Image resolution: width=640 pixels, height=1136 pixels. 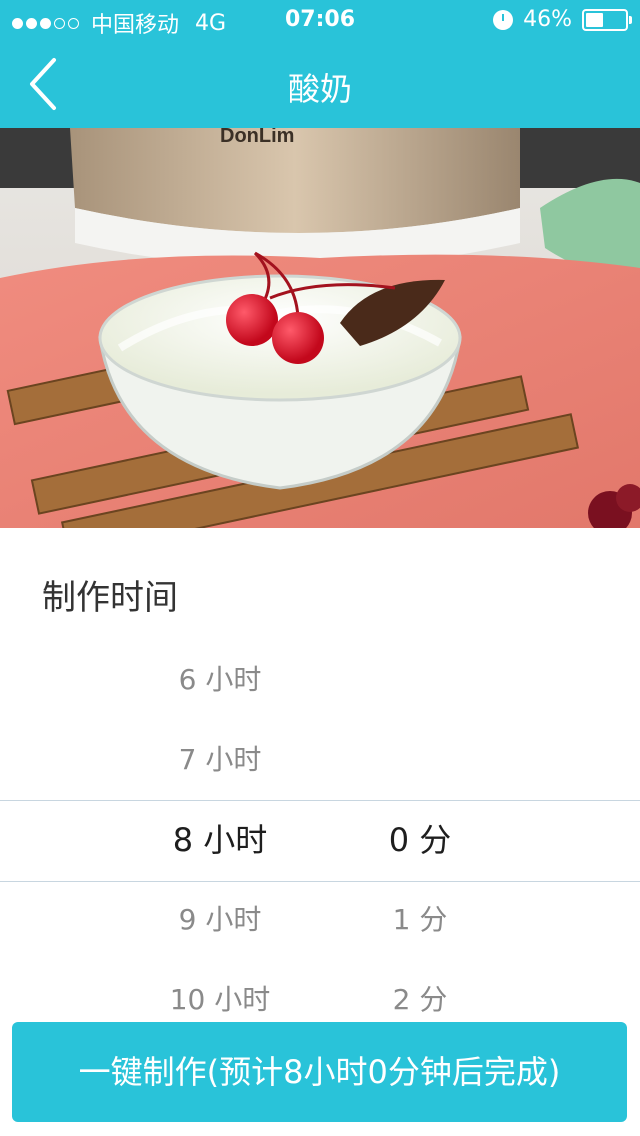 I want to click on battery-icon, so click(x=607, y=19).